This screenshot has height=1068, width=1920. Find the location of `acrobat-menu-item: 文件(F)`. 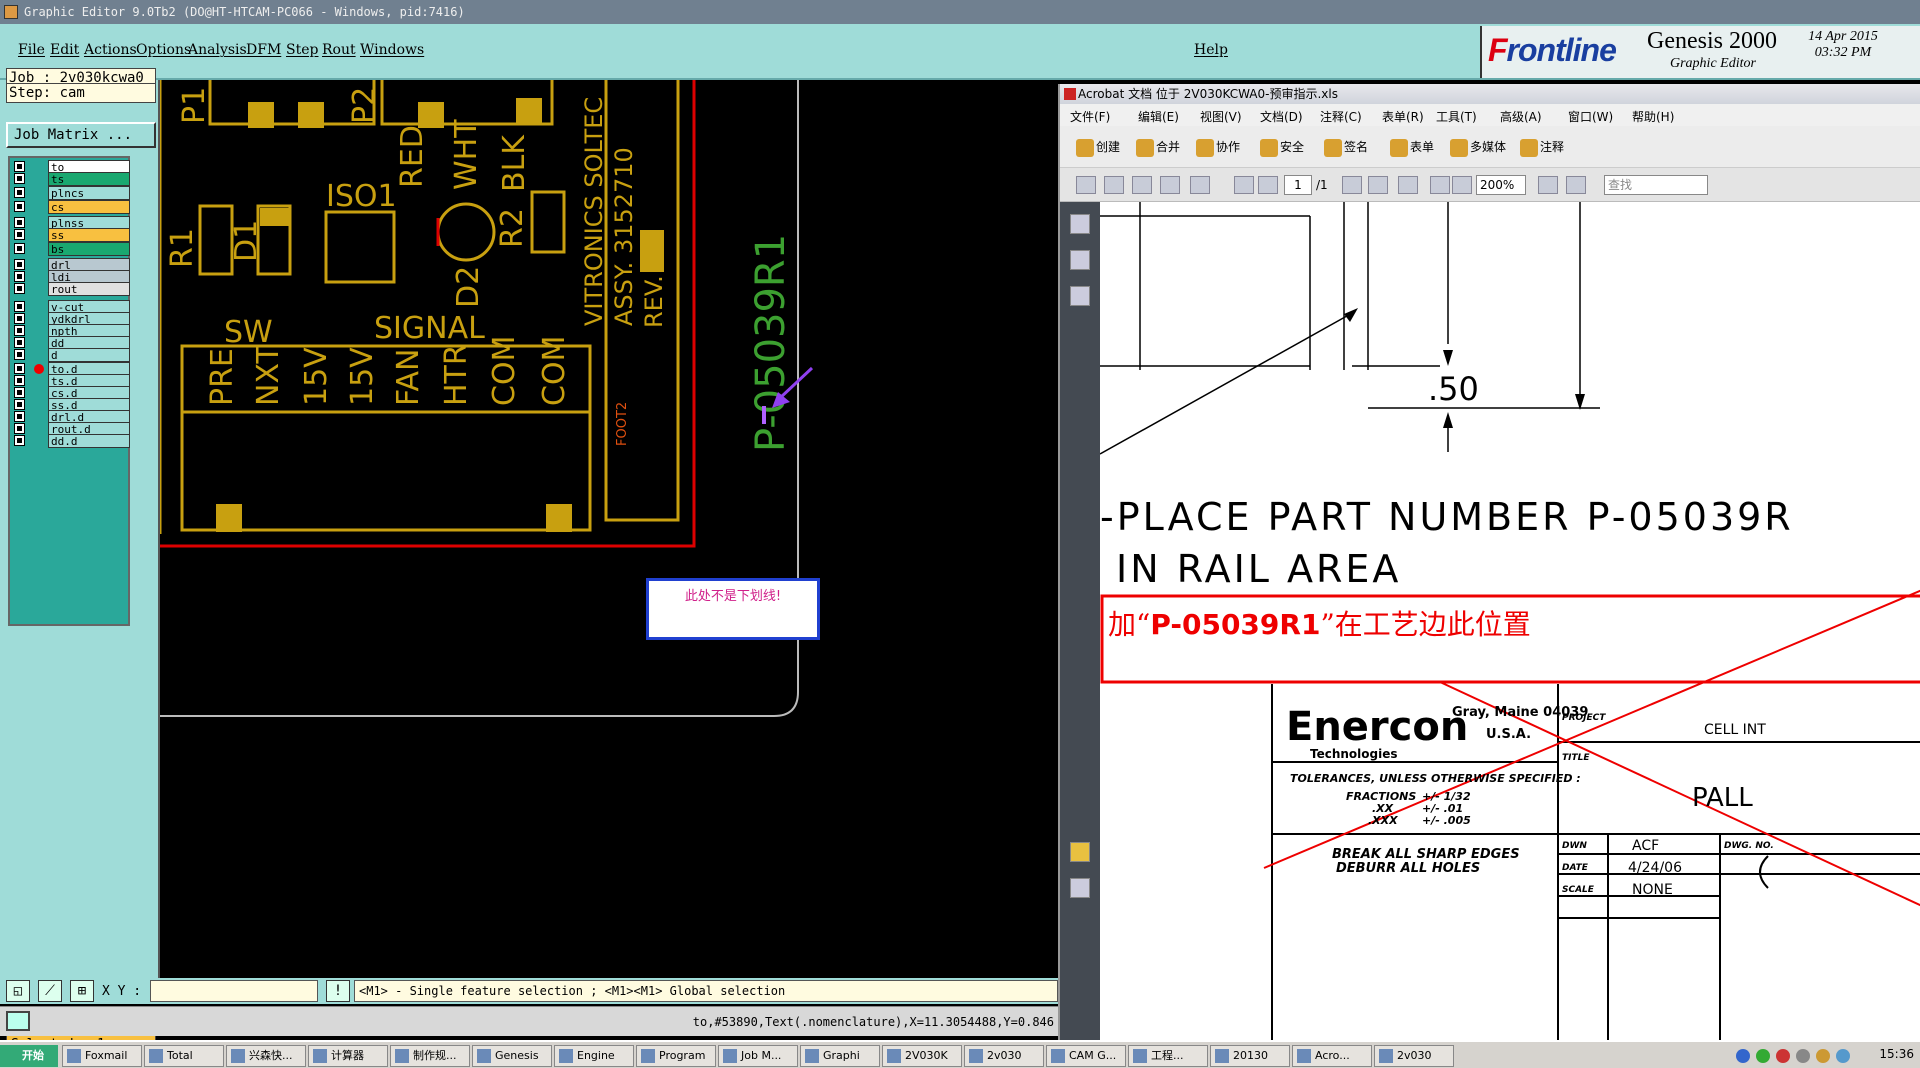

acrobat-menu-item: 文件(F) is located at coordinates (1090, 116).